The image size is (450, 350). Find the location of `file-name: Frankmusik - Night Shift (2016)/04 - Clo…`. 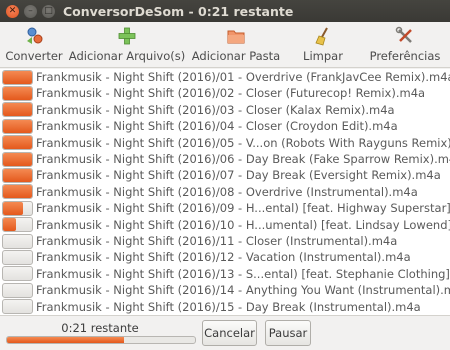

file-name: Frankmusik - Night Shift (2016)/04 - Clo… is located at coordinates (217, 126).